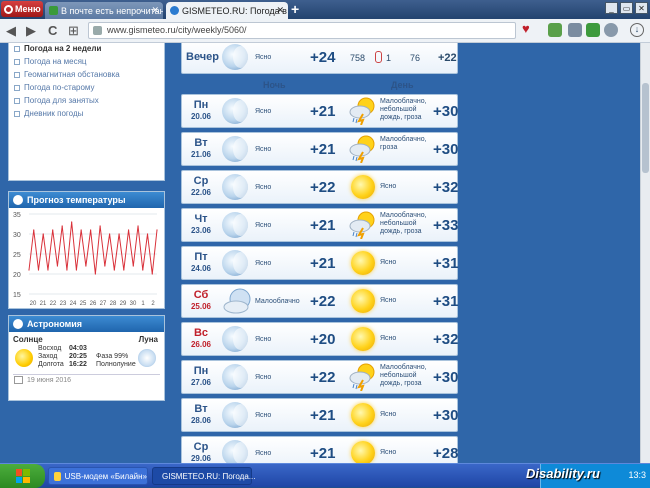 The height and width of the screenshot is (488, 650). What do you see at coordinates (116, 364) in the screenshot?
I see `moon-phase-name: Полнолуние` at bounding box center [116, 364].